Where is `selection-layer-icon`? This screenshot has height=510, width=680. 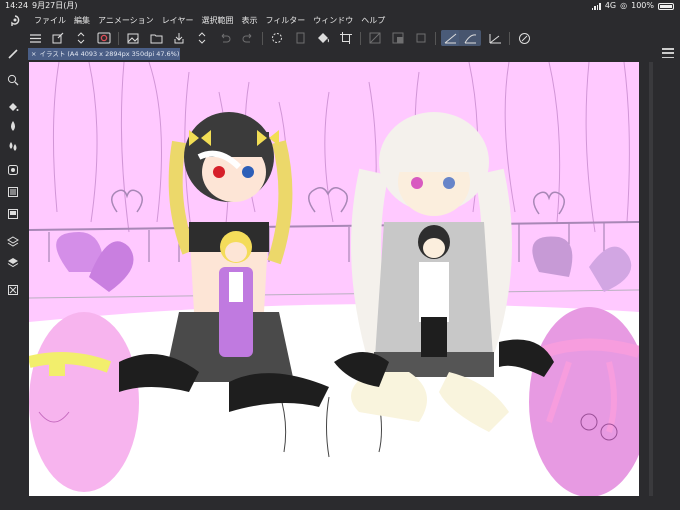 selection-layer-icon is located at coordinates (398, 38).